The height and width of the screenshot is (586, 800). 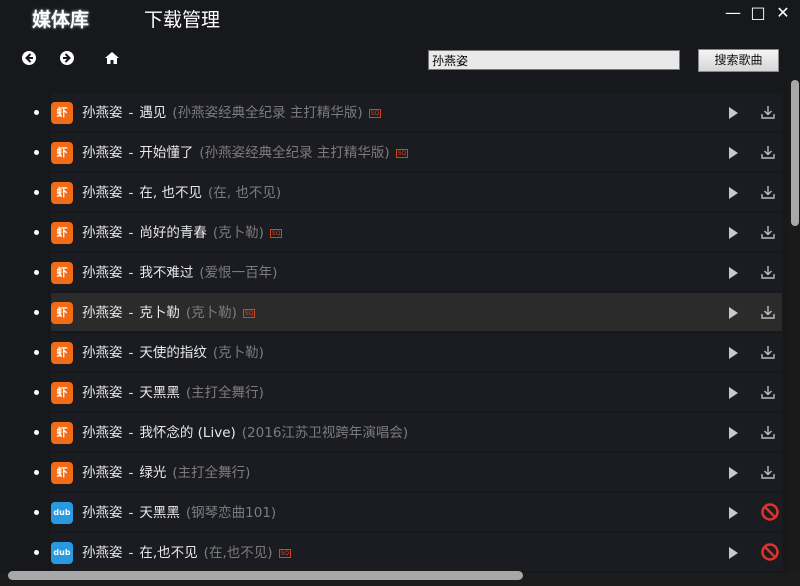 I want to click on song-row: 虾 孙燕姿 - 遇见 (孙燕姿经典全纪录 主打精华版) SQ, so click(x=394, y=113).